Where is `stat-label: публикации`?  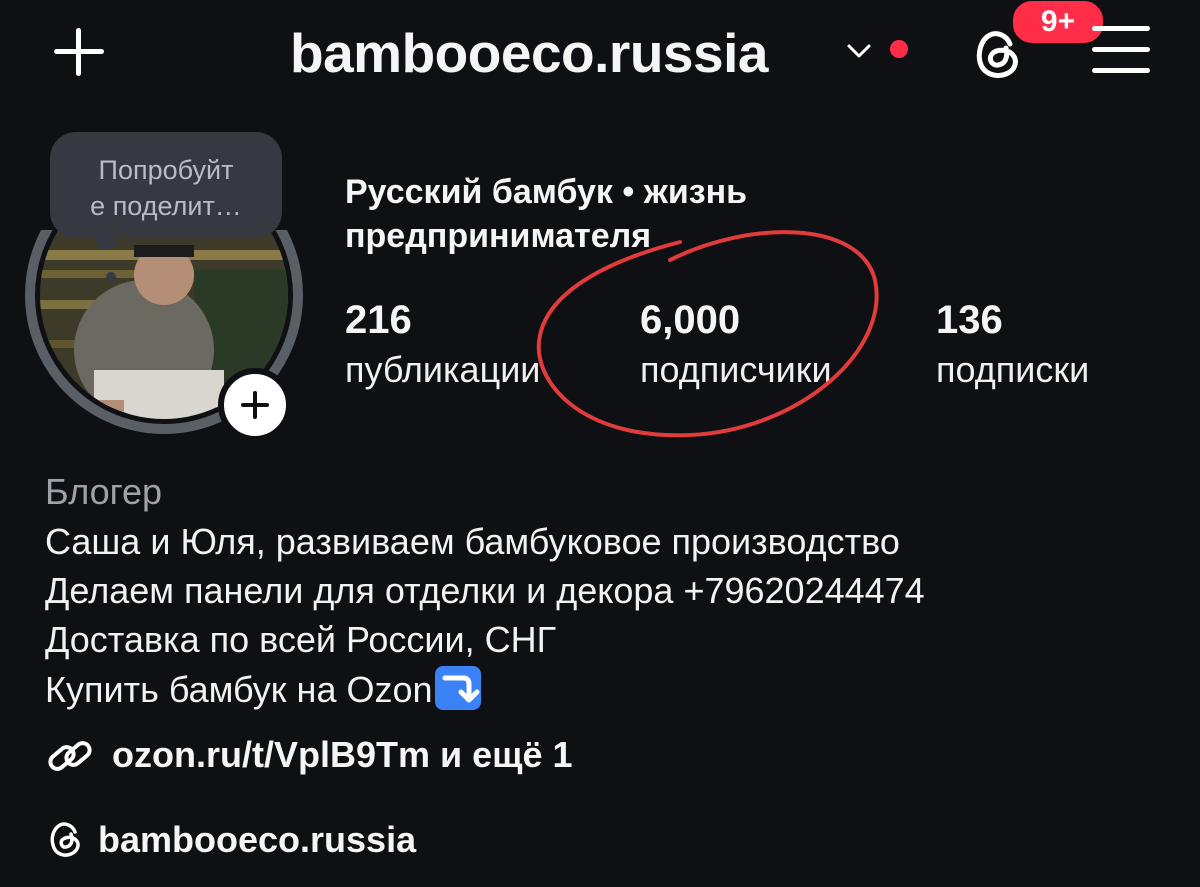
stat-label: публикации is located at coordinates (443, 369).